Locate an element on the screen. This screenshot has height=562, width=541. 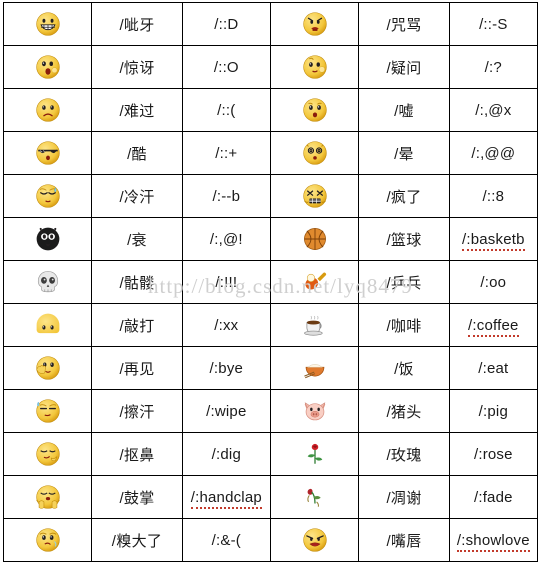
doubt-emoticon is located at coordinates (315, 67).